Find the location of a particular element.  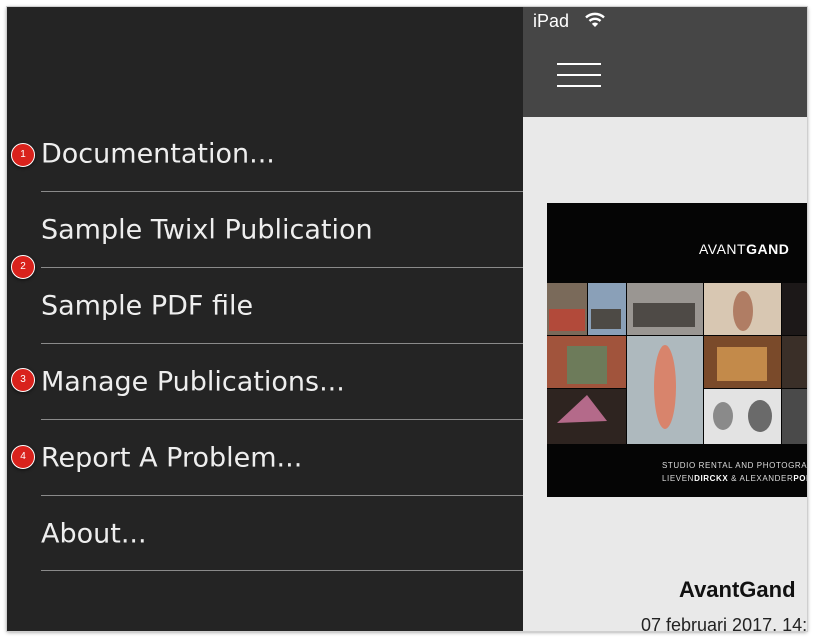

publication-date: 07 februari 2017, 14:15 is located at coordinates (724, 623).